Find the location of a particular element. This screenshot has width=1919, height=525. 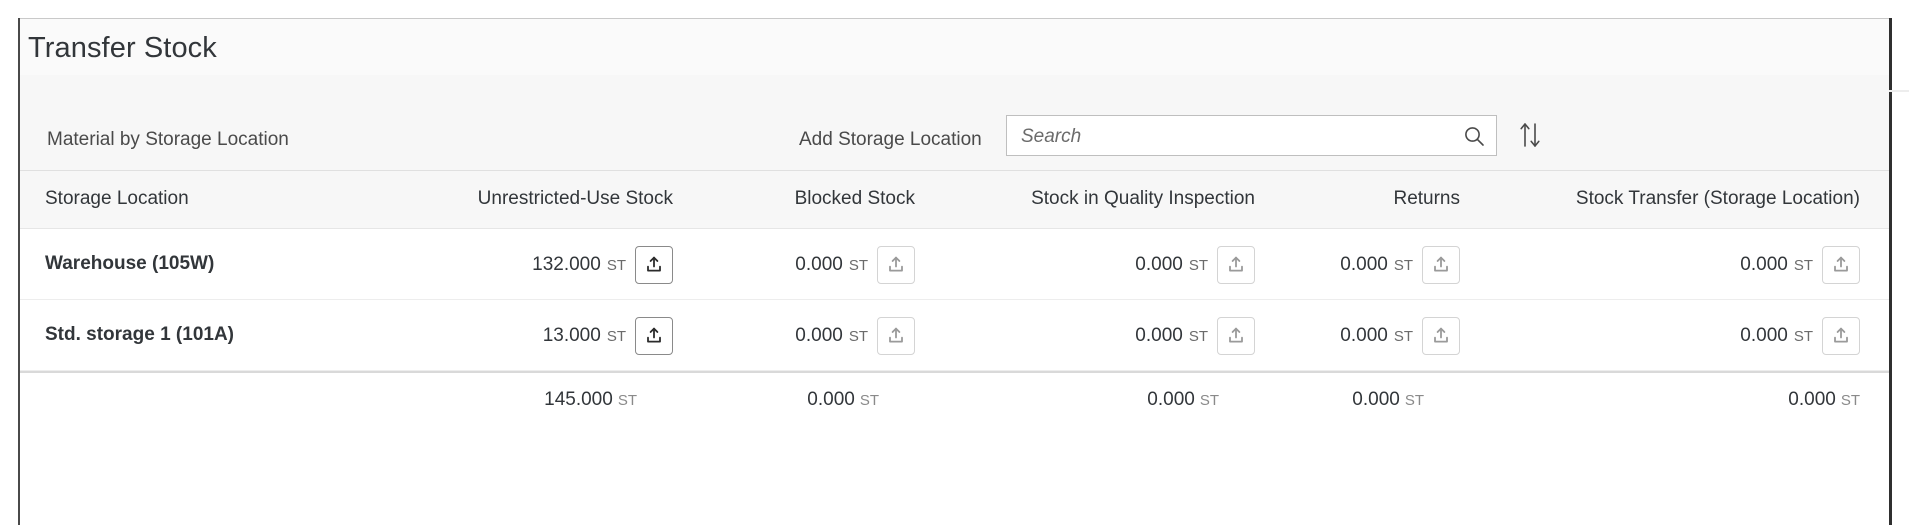

search-icon is located at coordinates (1474, 136).